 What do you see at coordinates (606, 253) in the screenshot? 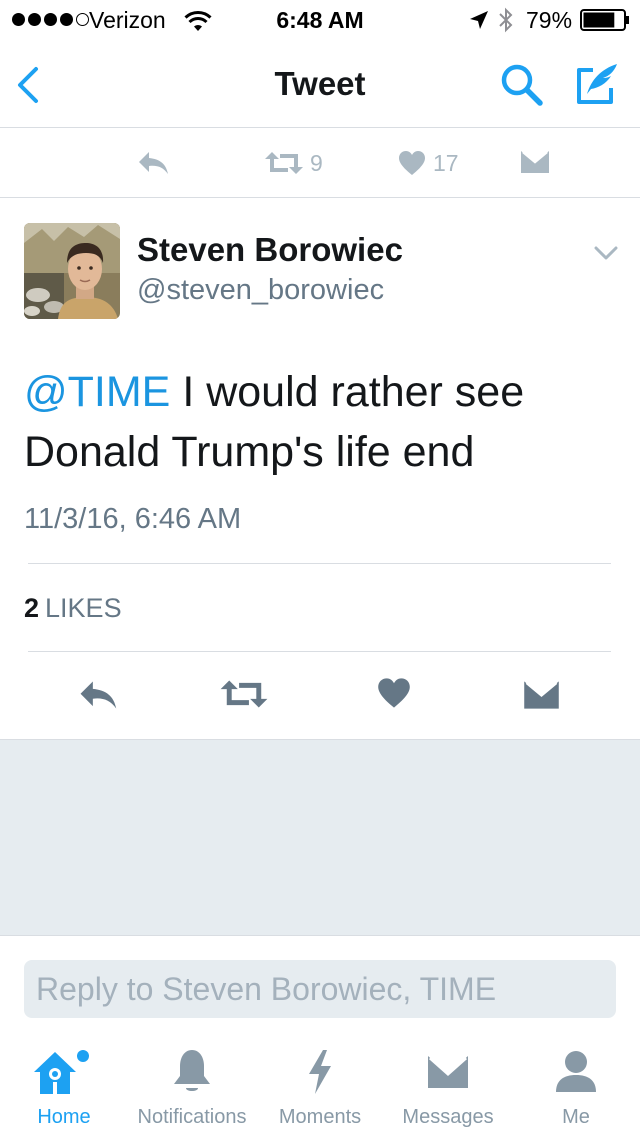
I see `chevron-down-icon` at bounding box center [606, 253].